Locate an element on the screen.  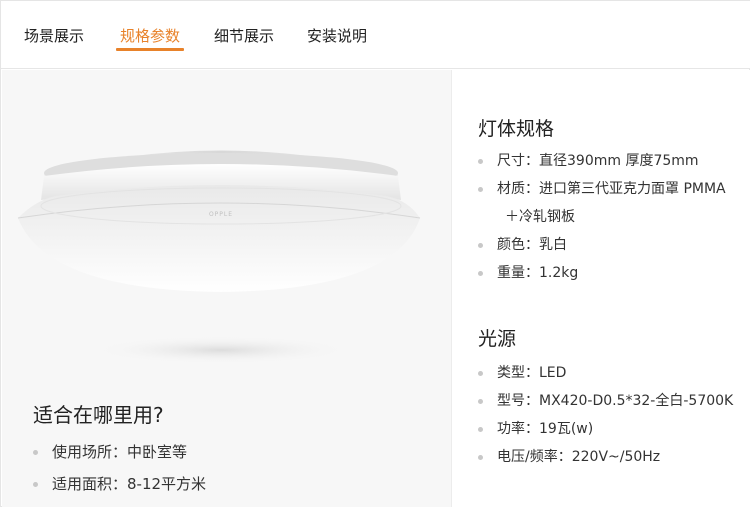
tab-details: 细节展示 is located at coordinates (244, 37).